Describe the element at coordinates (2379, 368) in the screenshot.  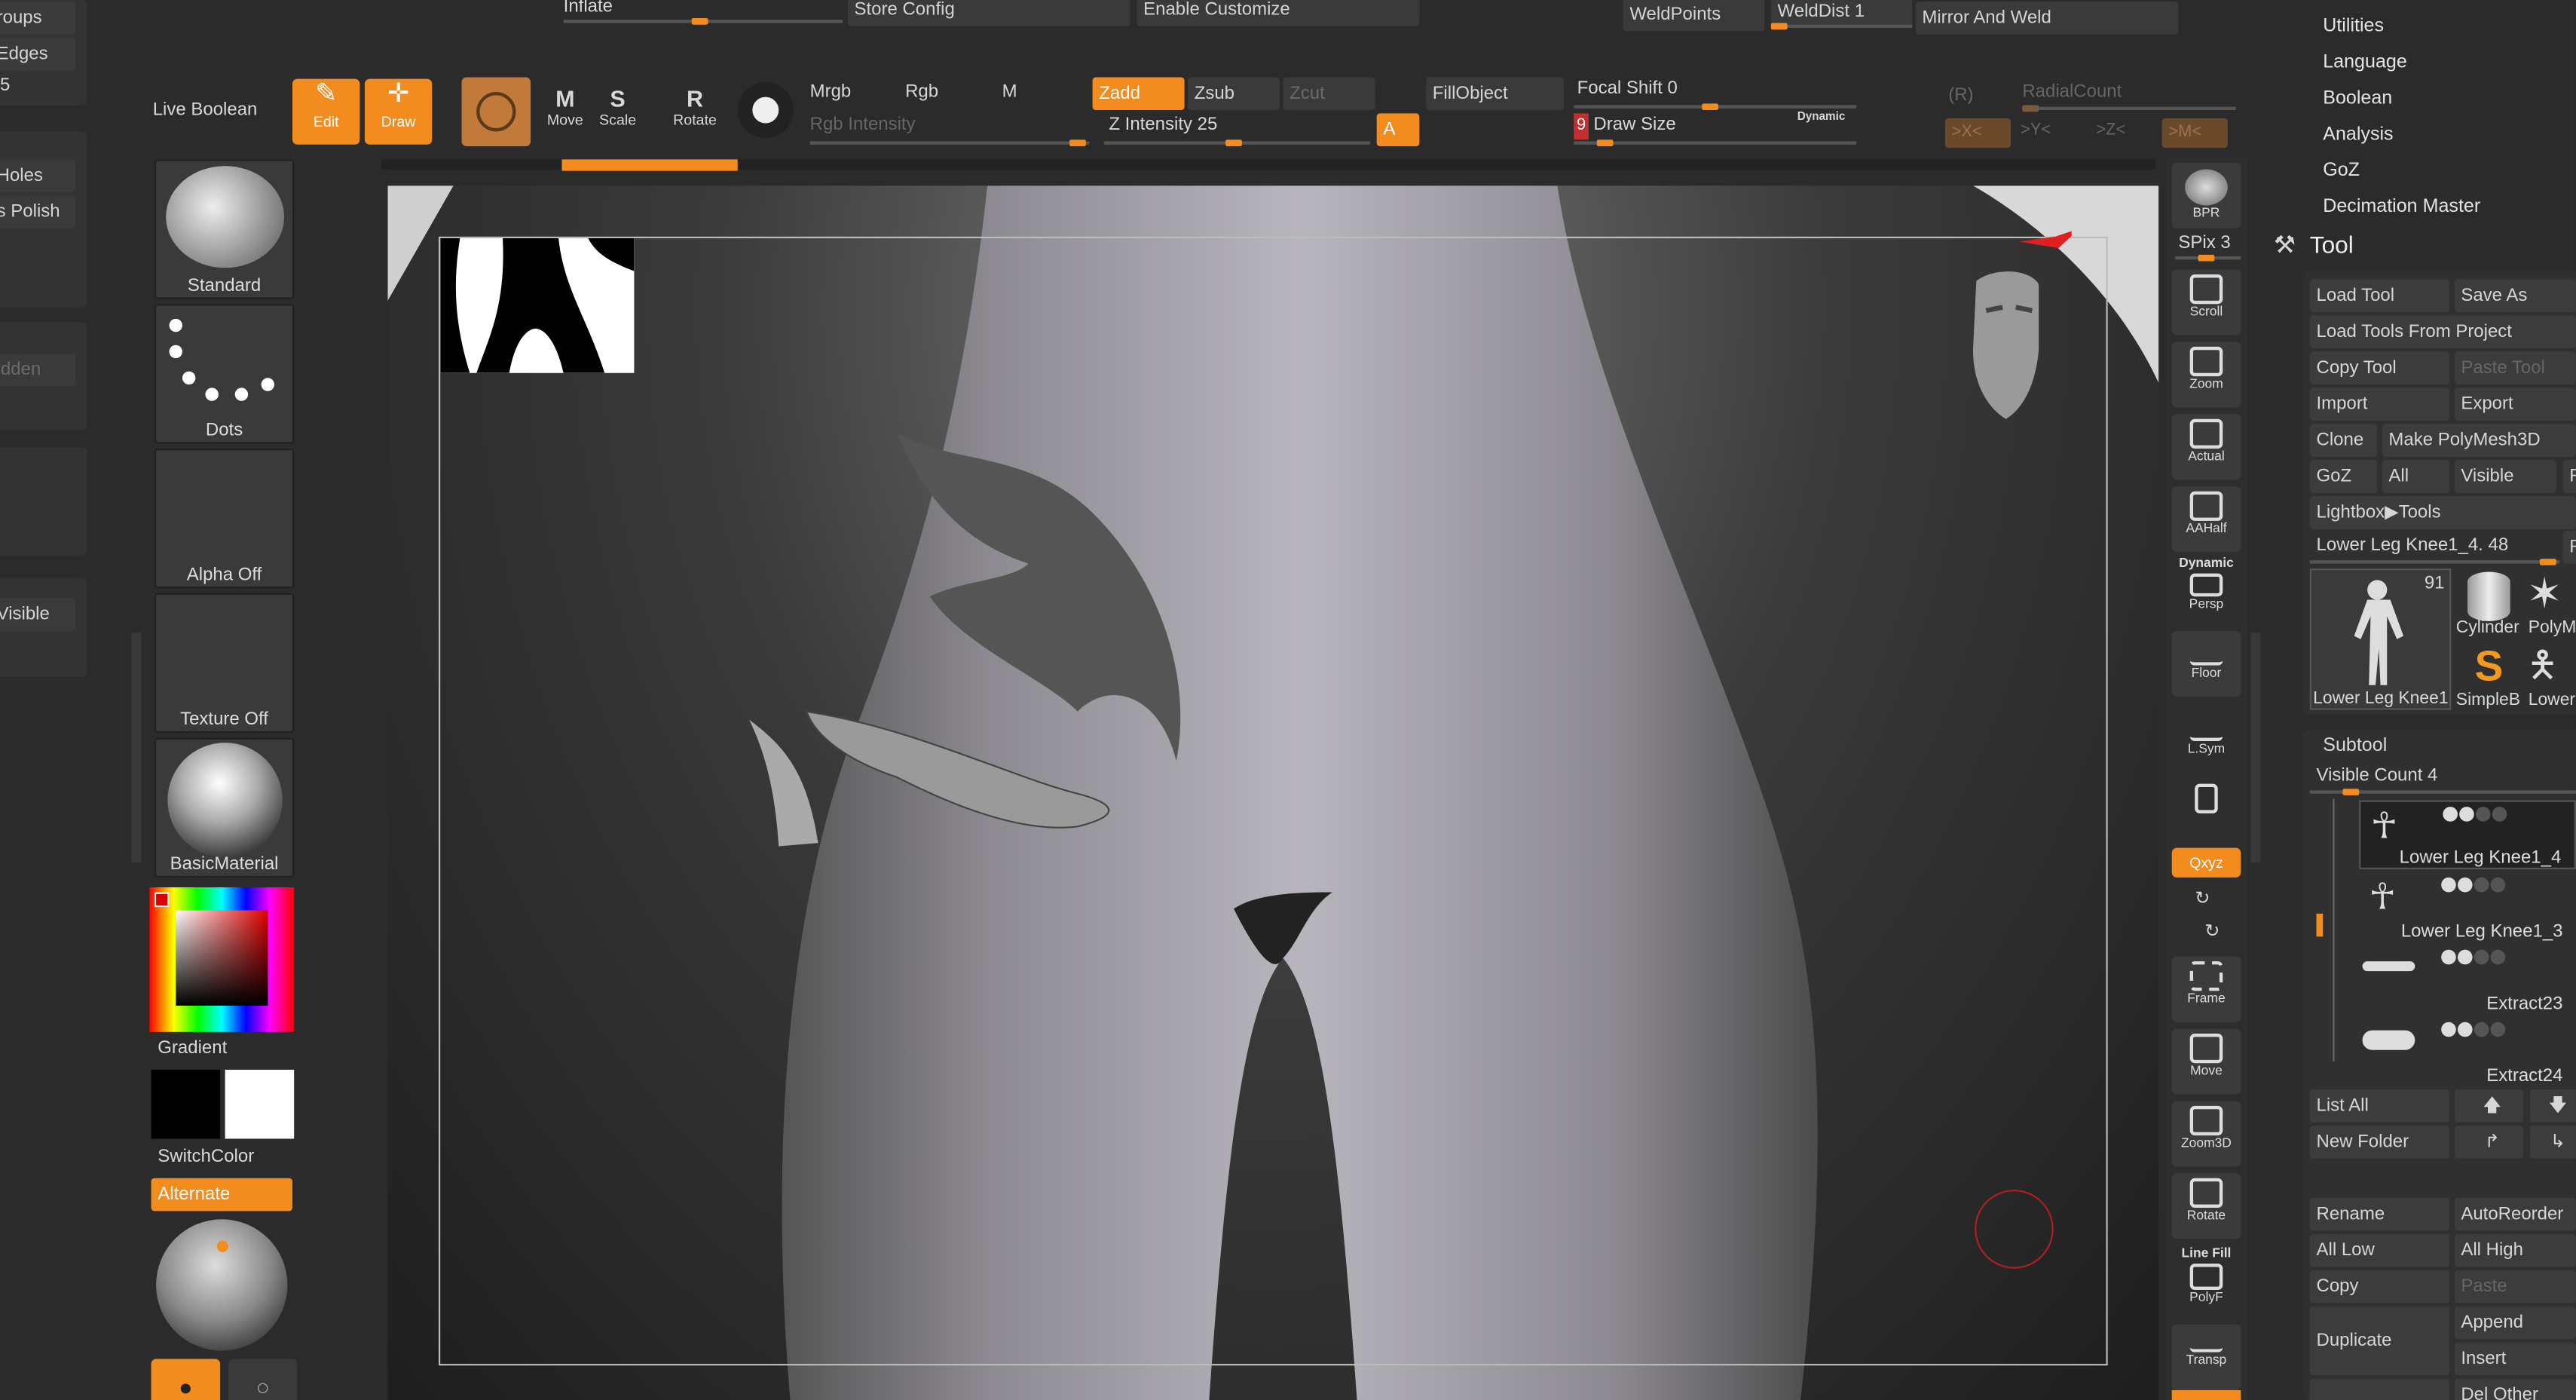
I see `copy-tool-button: Copy Tool` at that location.